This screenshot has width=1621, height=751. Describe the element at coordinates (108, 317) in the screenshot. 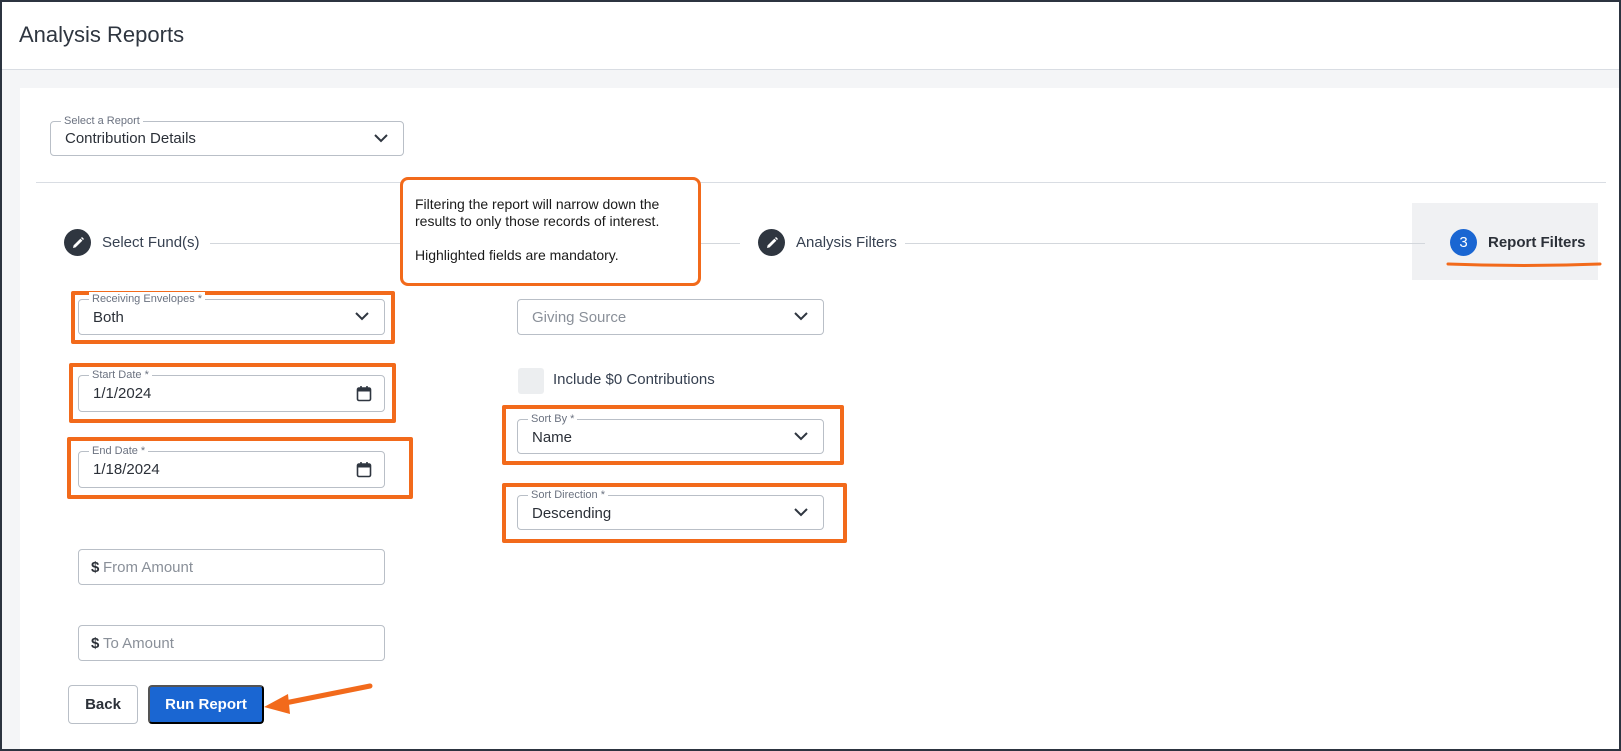

I see `field-value: Both` at that location.